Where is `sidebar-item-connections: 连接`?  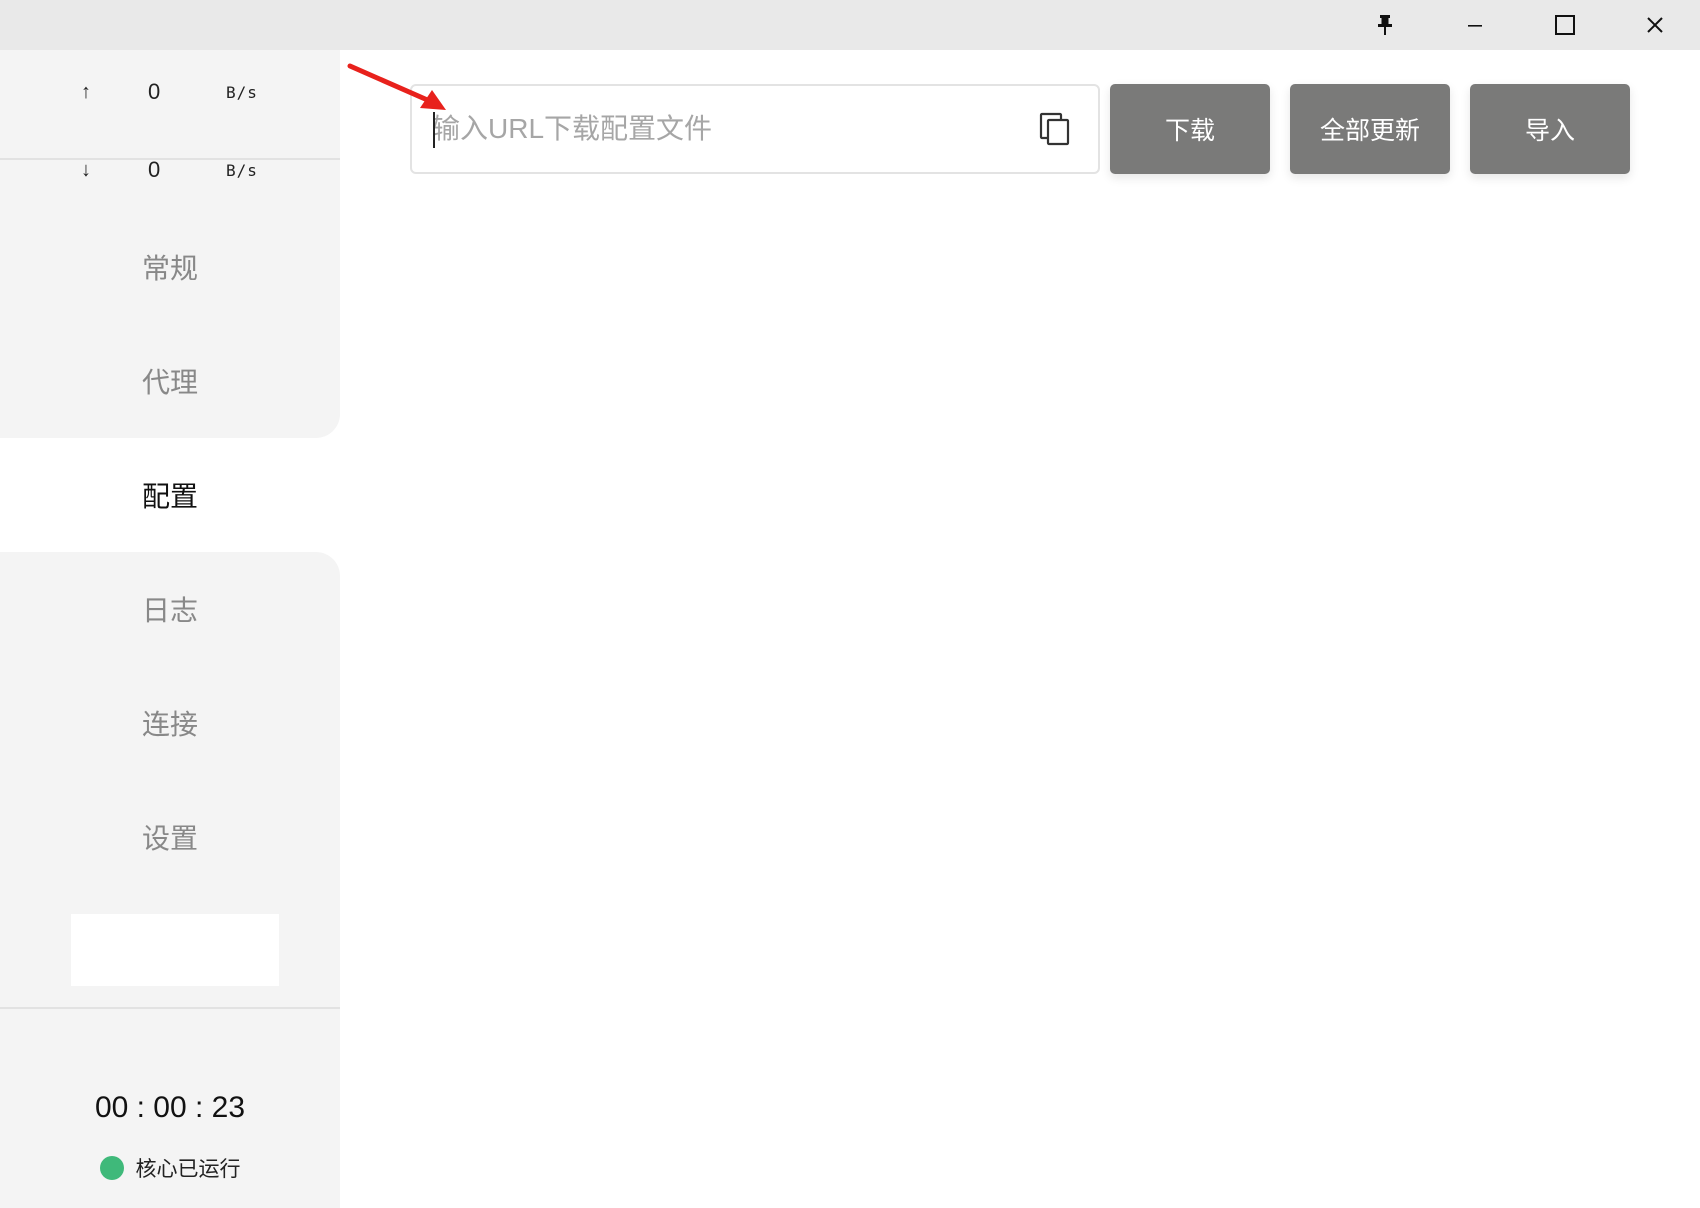 sidebar-item-connections: 连接 is located at coordinates (170, 723).